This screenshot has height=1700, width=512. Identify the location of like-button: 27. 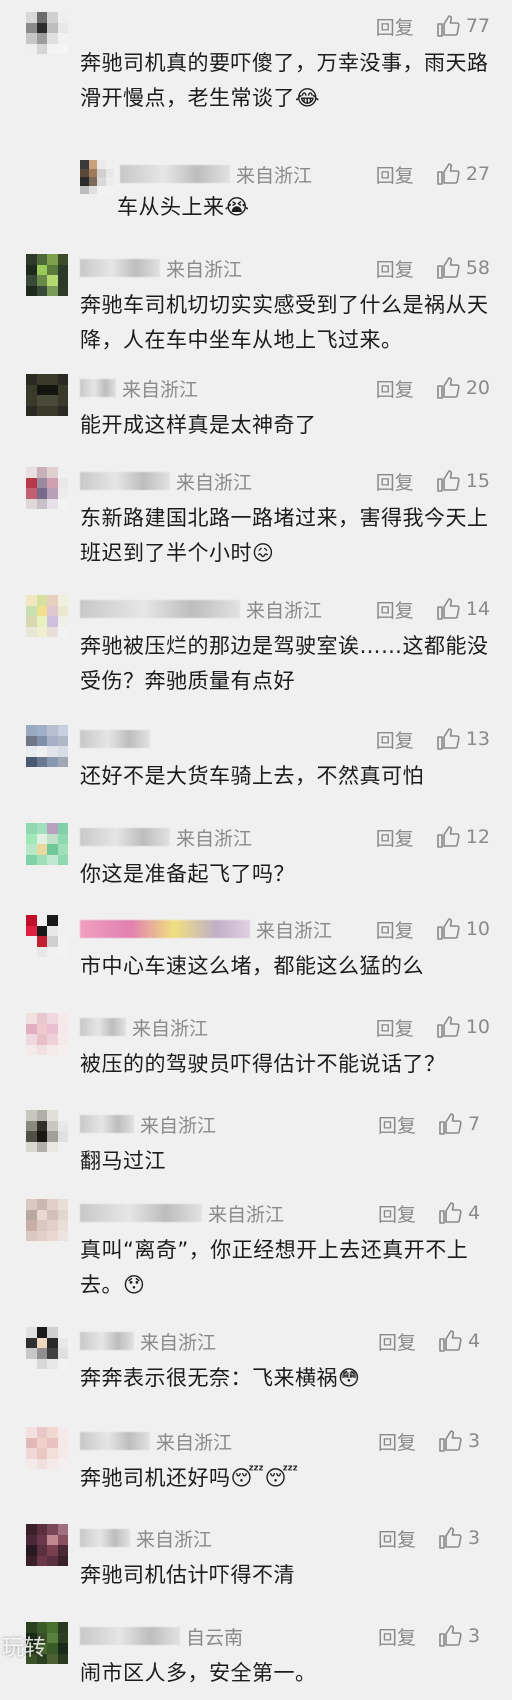
(463, 174).